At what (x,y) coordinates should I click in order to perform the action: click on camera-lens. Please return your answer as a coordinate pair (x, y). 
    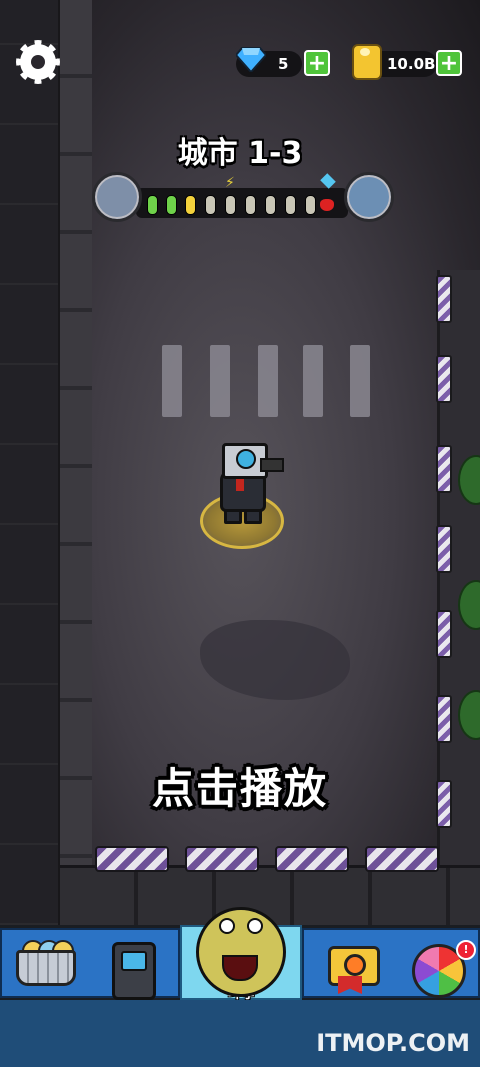
    Looking at the image, I should click on (246, 459).